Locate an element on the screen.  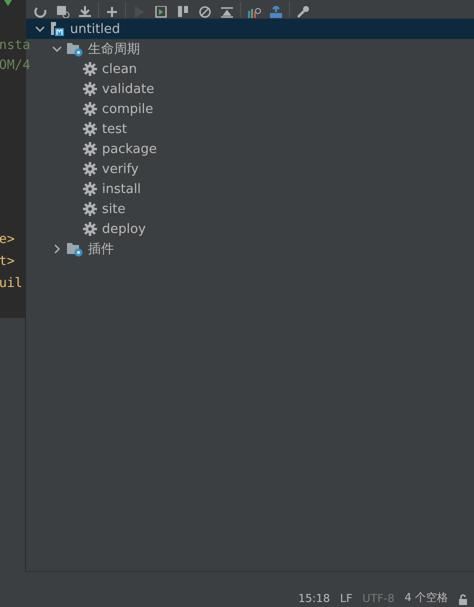
tree-label: package is located at coordinates (129, 149).